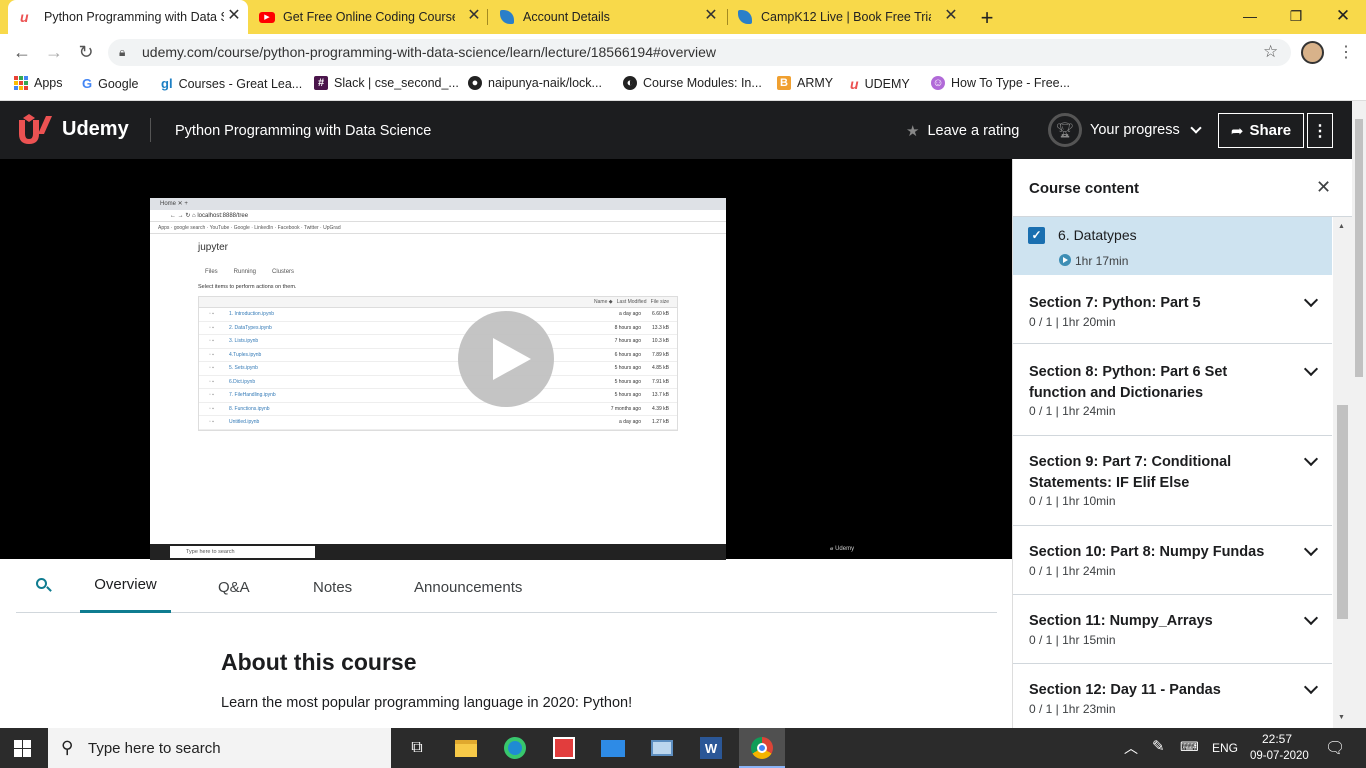 The image size is (1366, 768). I want to click on tab-qa: Q&A, so click(234, 587).